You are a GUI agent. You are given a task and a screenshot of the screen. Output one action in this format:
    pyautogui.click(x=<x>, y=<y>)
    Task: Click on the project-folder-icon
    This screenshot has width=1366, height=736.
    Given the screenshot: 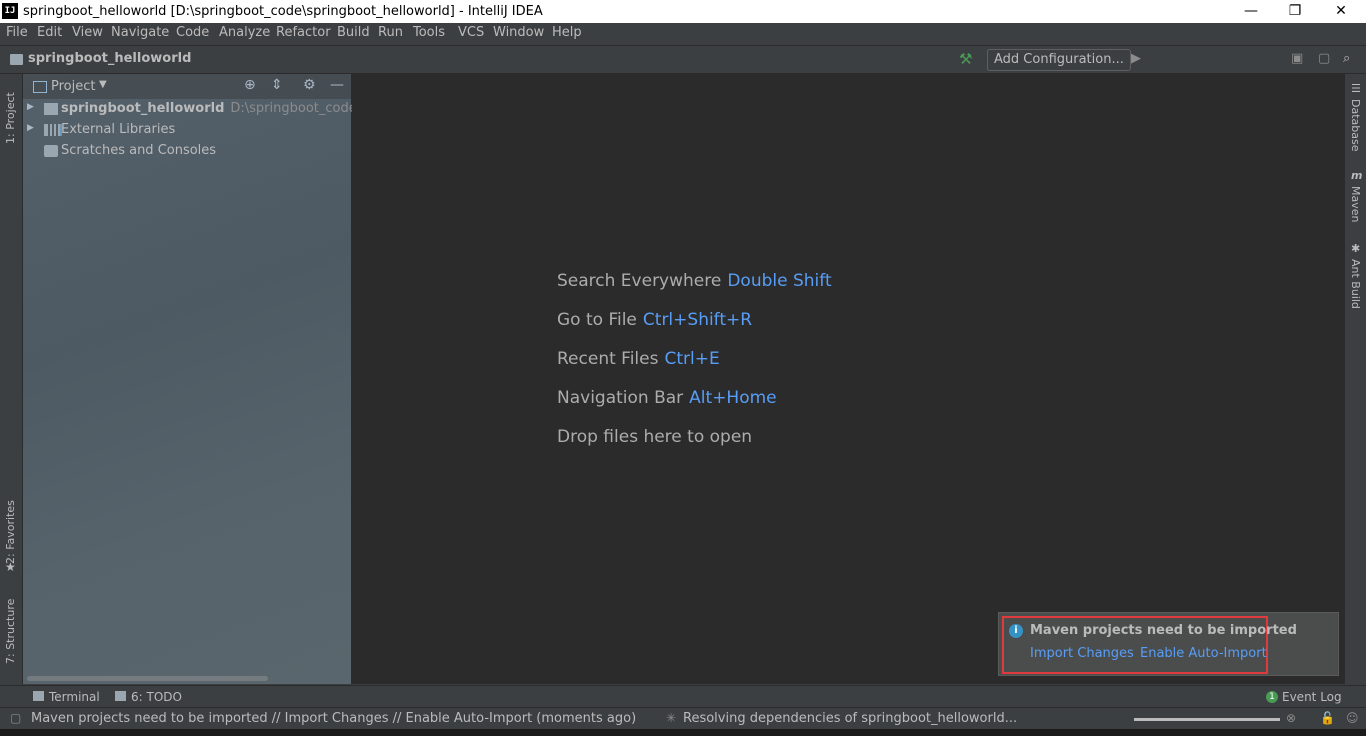 What is the action you would take?
    pyautogui.click(x=16, y=59)
    